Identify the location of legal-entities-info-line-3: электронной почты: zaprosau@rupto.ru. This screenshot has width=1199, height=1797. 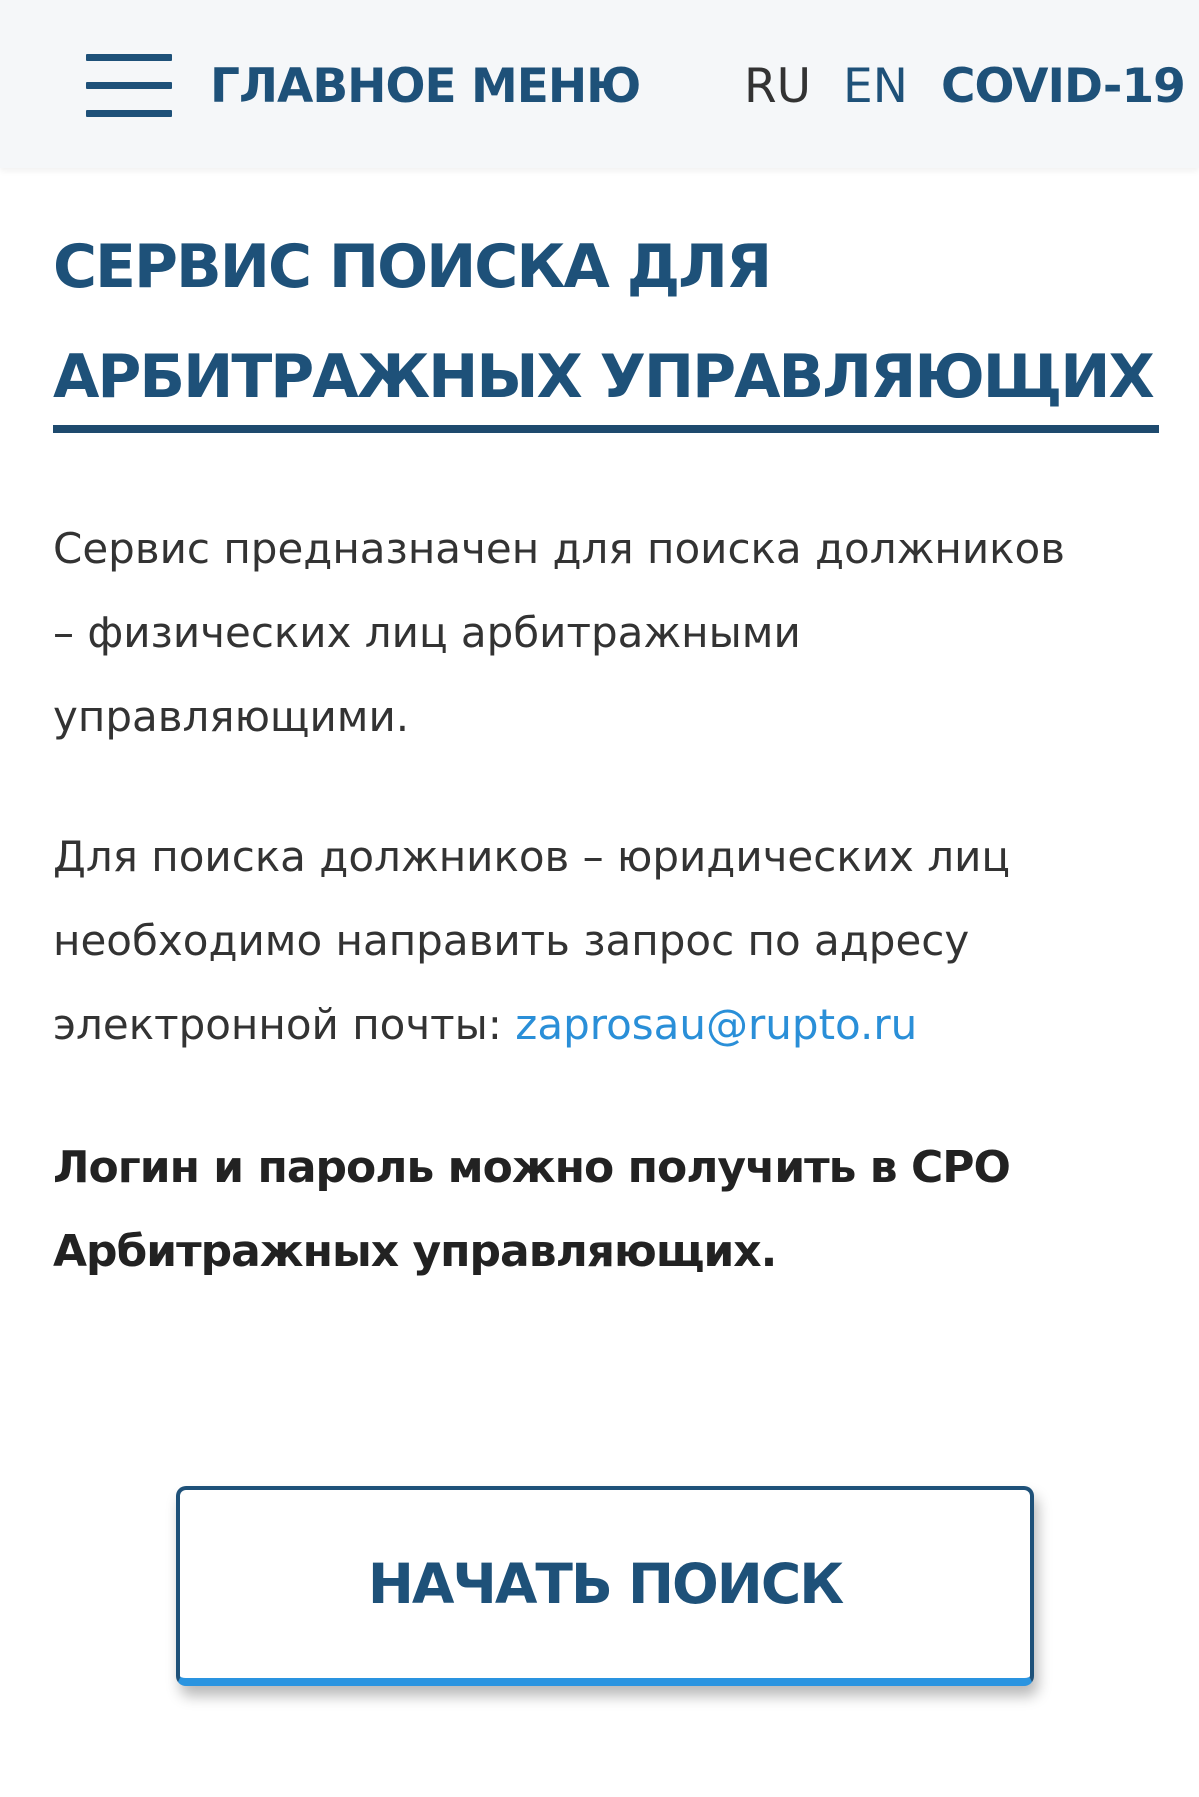
(613, 1025).